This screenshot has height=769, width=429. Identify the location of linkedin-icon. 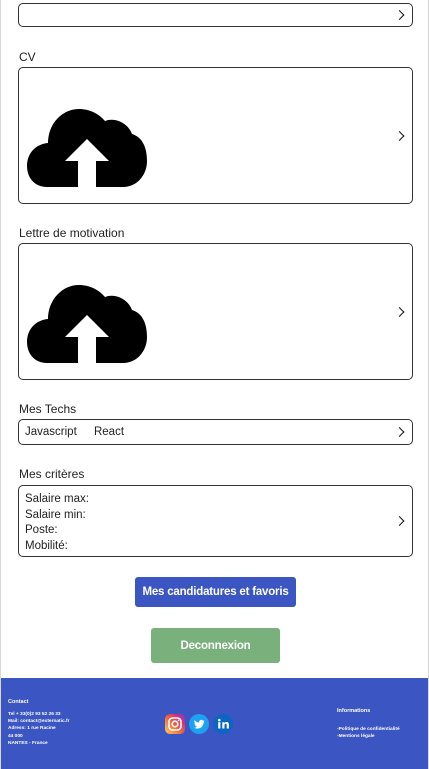
(223, 724).